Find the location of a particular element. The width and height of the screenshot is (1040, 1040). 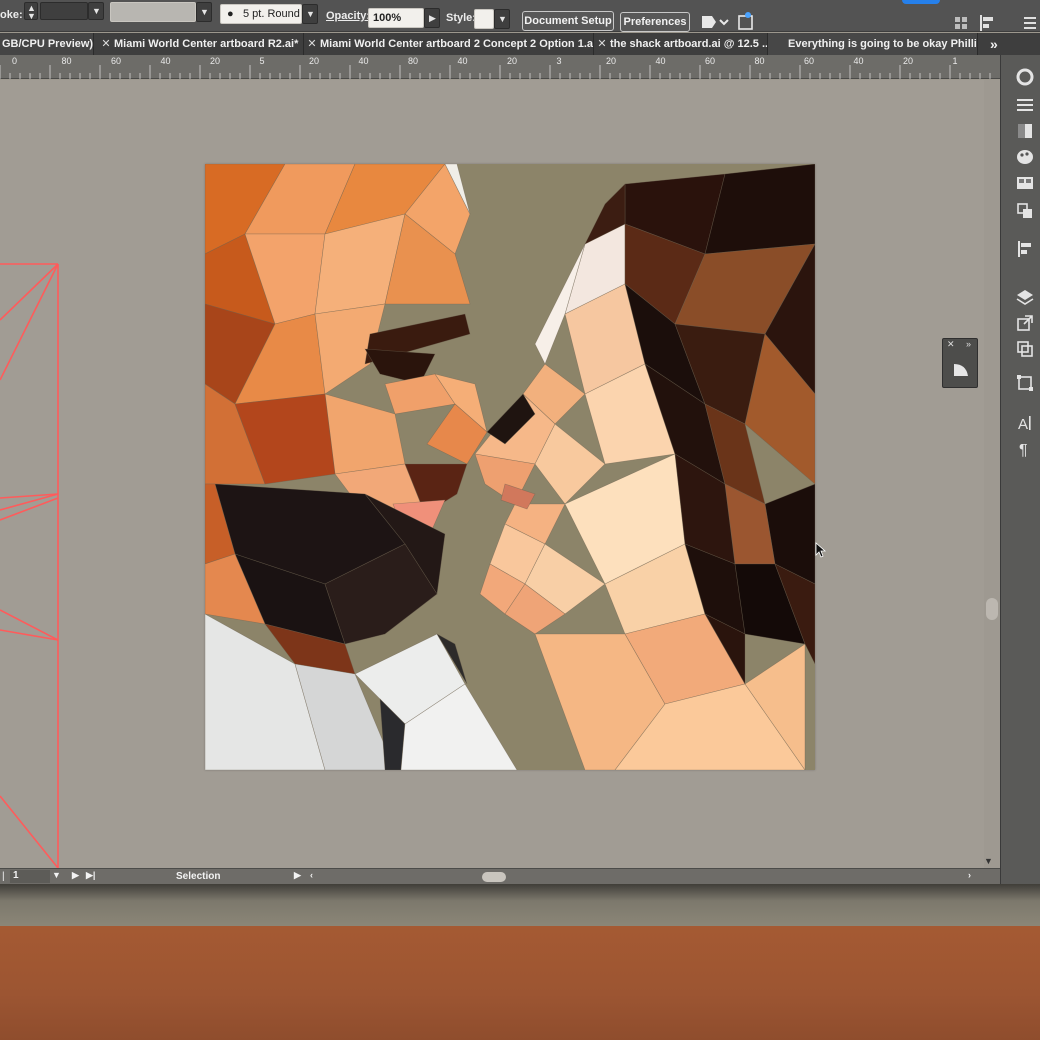

panel-menu-icon is located at coordinates (1030, 23).